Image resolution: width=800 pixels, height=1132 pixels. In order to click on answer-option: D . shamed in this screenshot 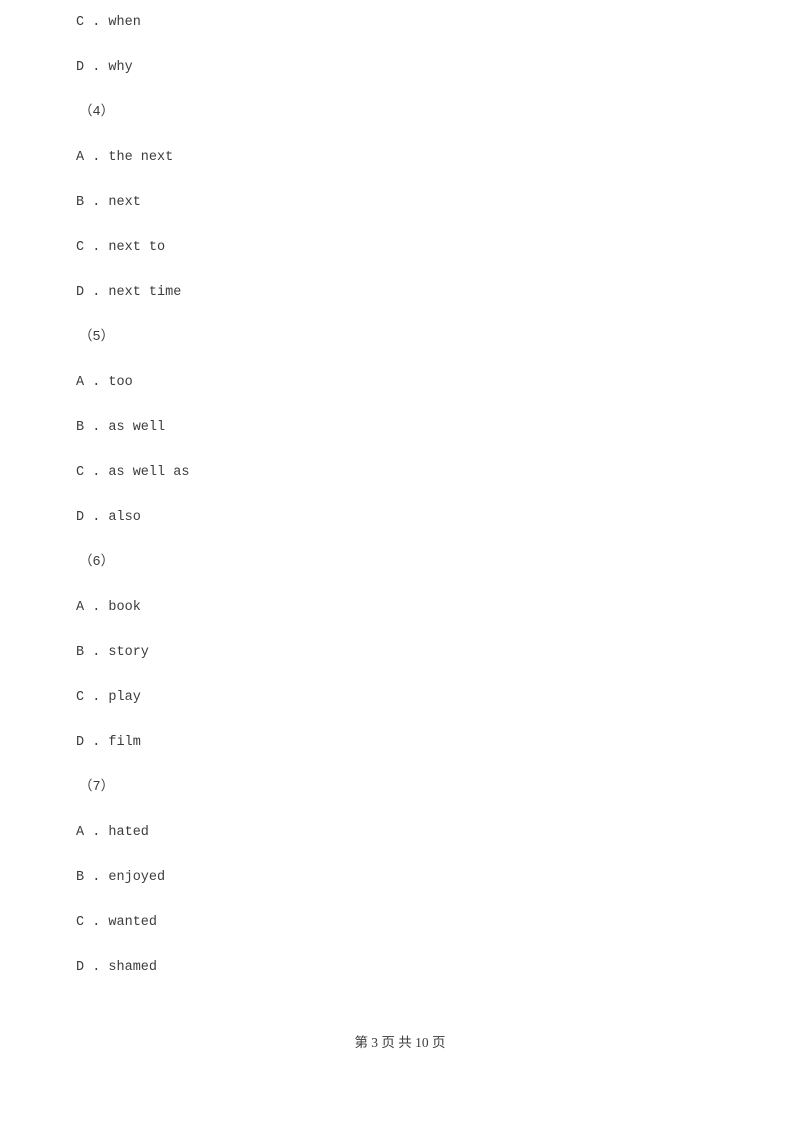, I will do `click(396, 967)`.